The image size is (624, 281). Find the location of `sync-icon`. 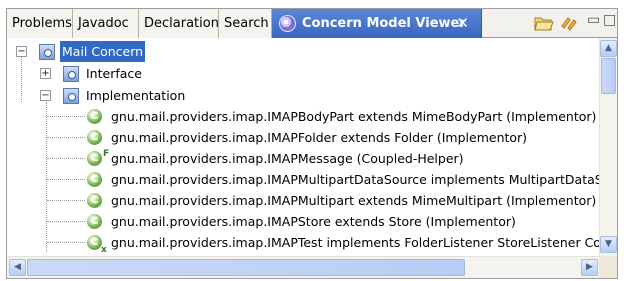

sync-icon is located at coordinates (568, 23).